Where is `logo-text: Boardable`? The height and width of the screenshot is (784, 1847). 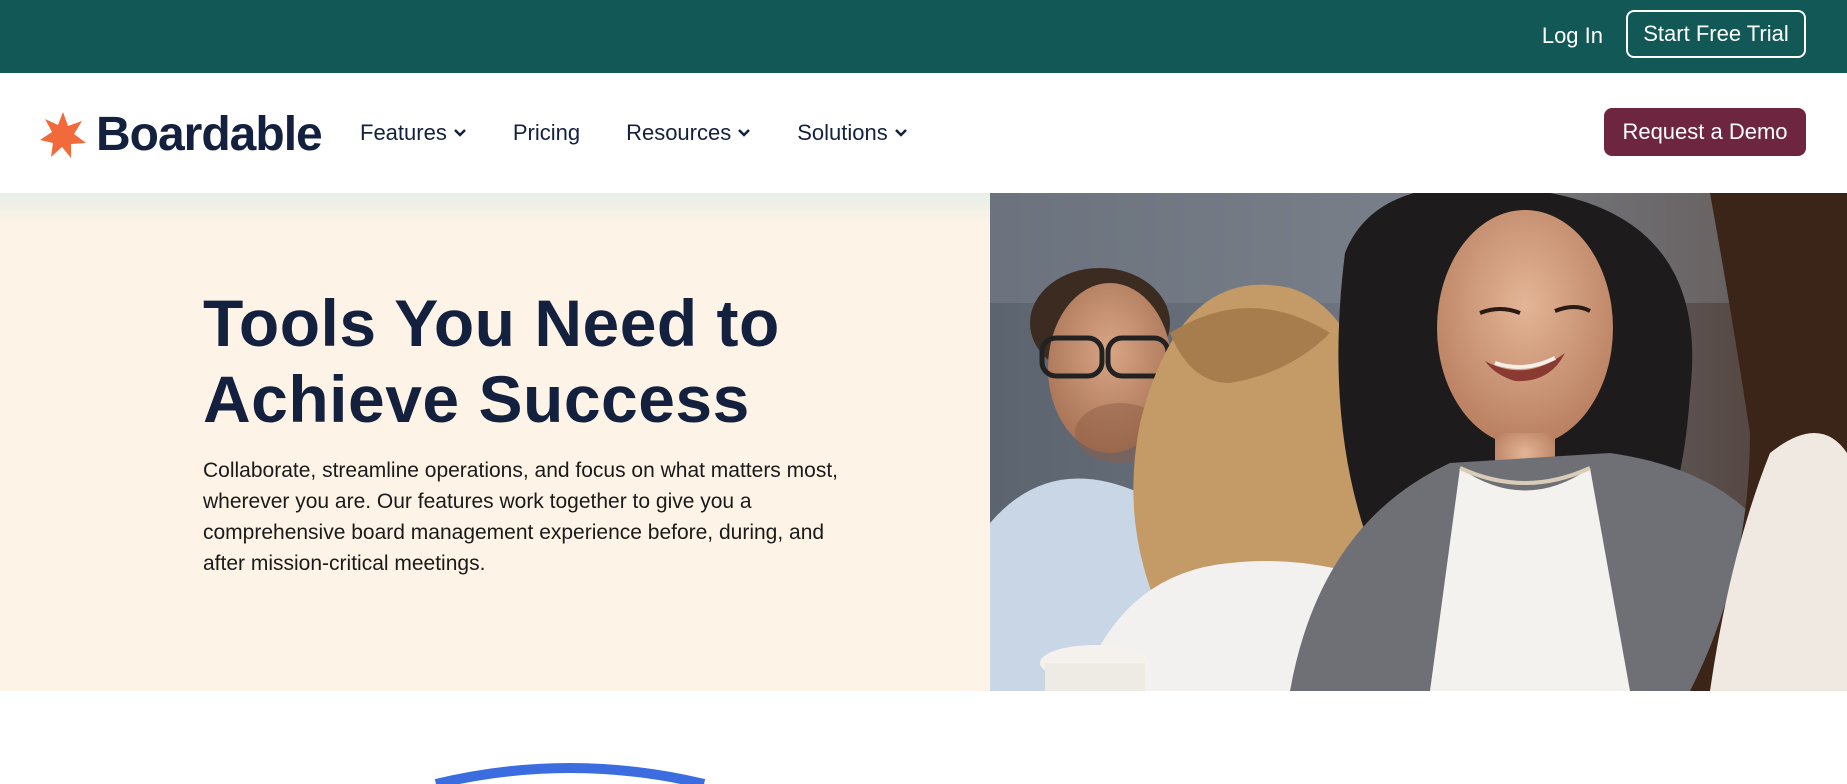 logo-text: Boardable is located at coordinates (209, 134).